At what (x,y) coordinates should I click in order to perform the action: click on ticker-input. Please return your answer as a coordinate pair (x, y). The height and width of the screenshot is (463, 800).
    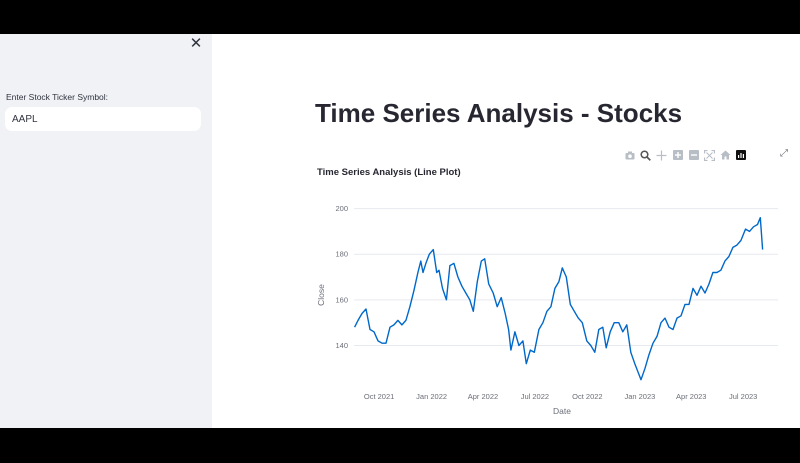
    Looking at the image, I should click on (103, 119).